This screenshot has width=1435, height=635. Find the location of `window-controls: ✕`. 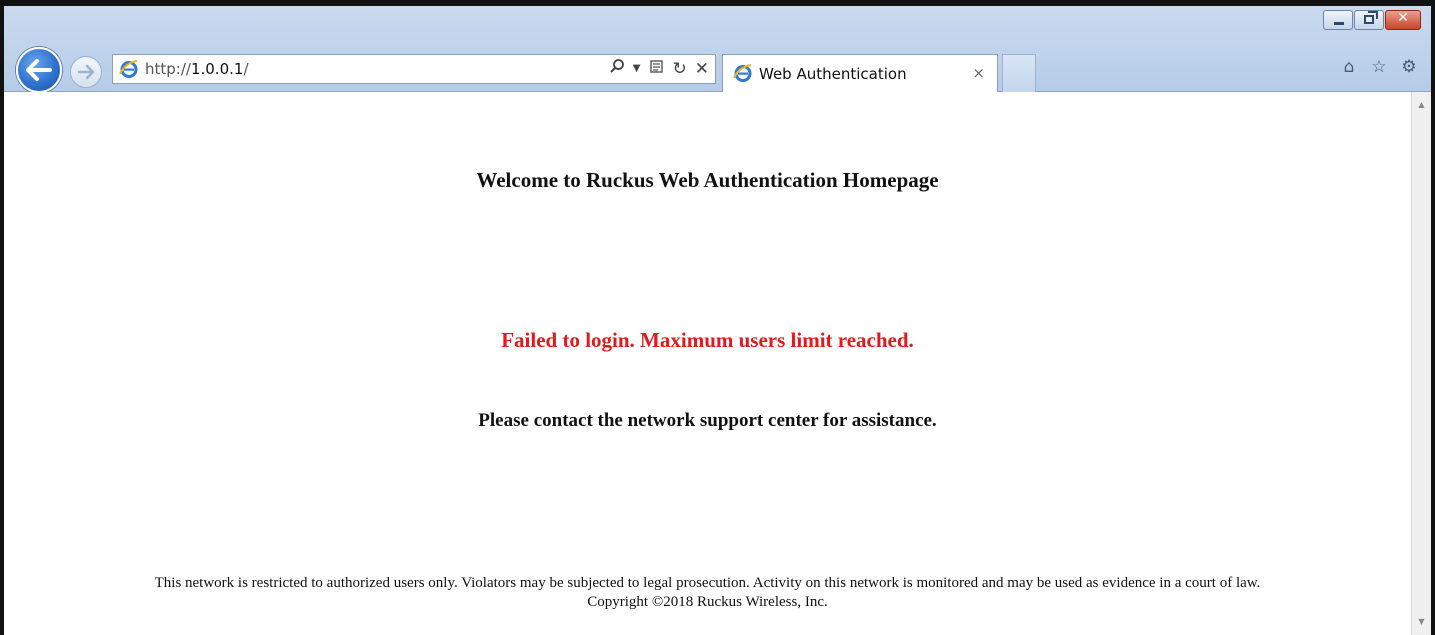

window-controls: ✕ is located at coordinates (1372, 20).